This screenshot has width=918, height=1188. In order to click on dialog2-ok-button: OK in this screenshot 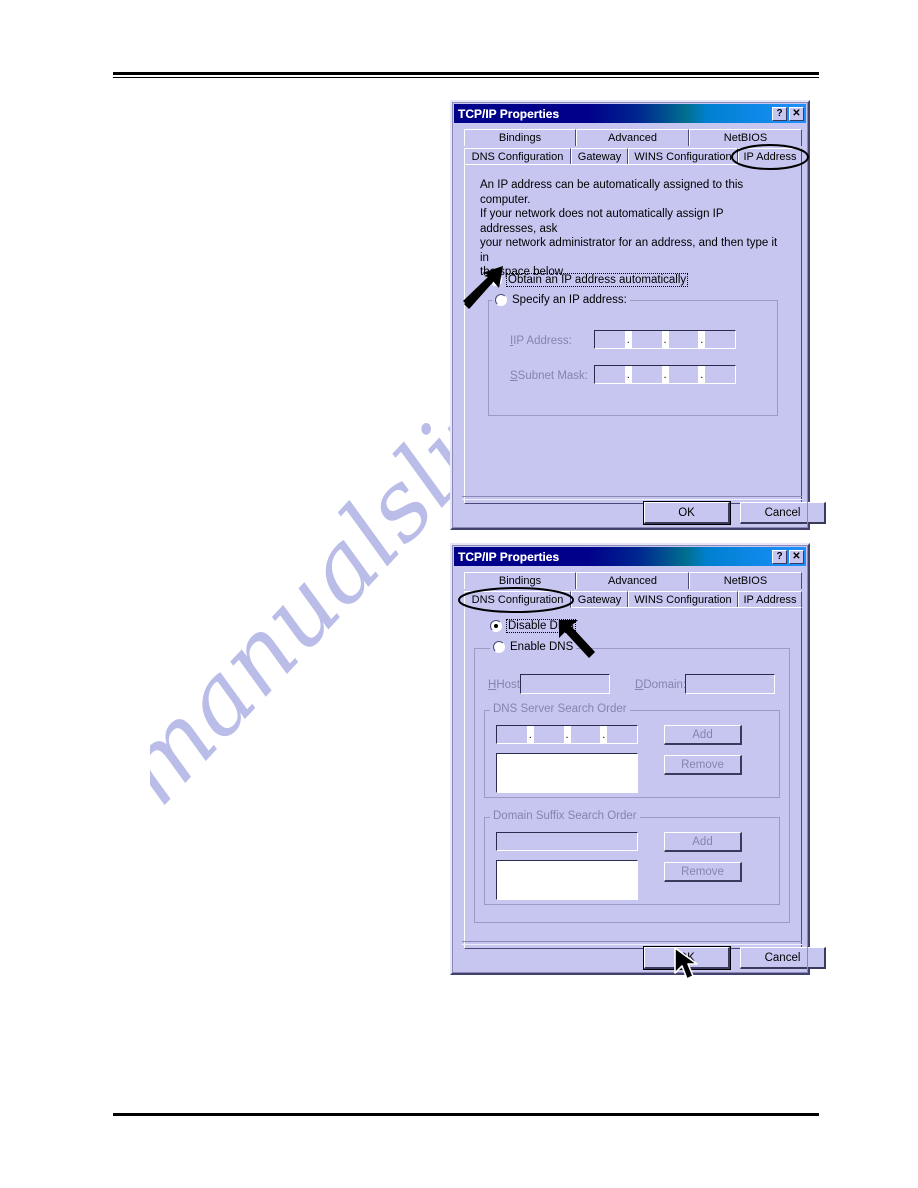, I will do `click(687, 958)`.